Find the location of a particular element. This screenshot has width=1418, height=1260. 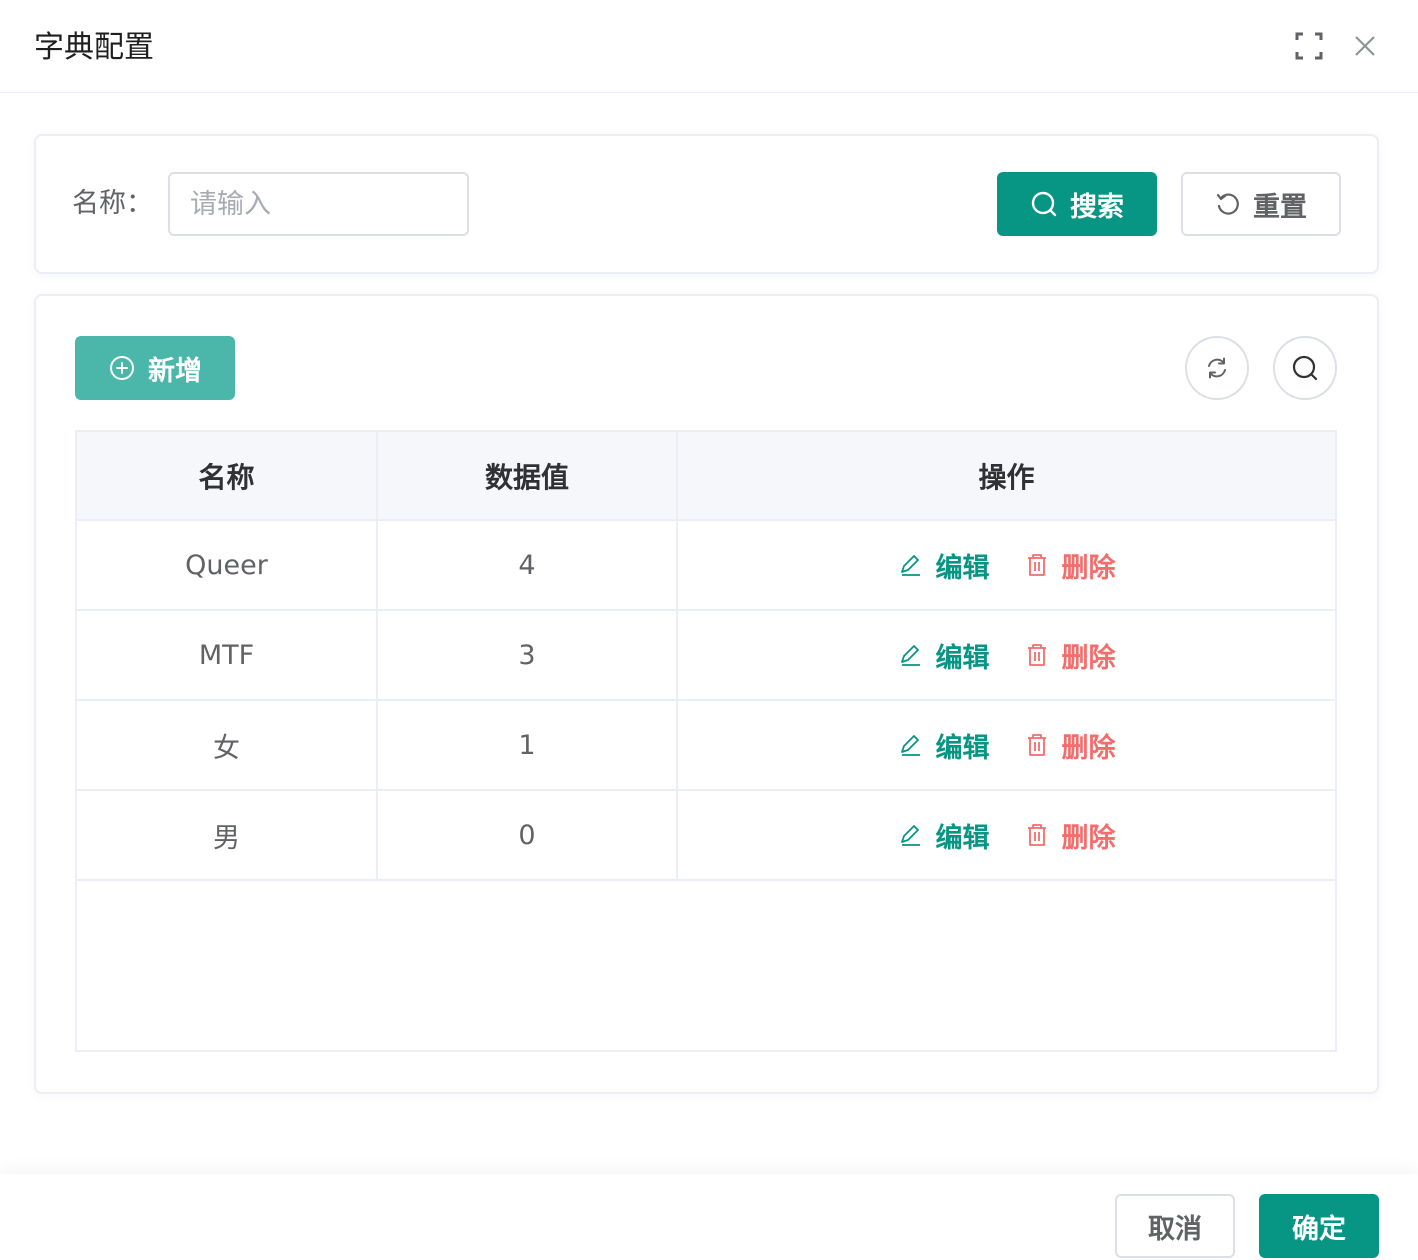

close-button is located at coordinates (1365, 46).